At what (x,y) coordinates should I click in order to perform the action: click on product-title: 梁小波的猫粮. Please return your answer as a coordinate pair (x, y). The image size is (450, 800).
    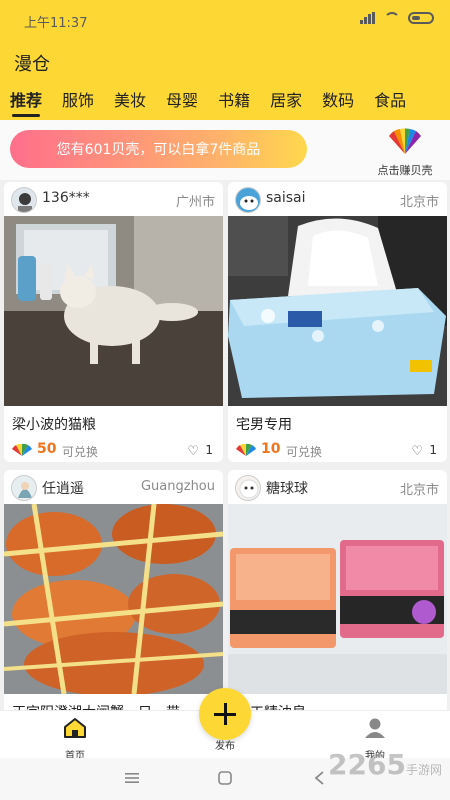
    Looking at the image, I should click on (54, 425).